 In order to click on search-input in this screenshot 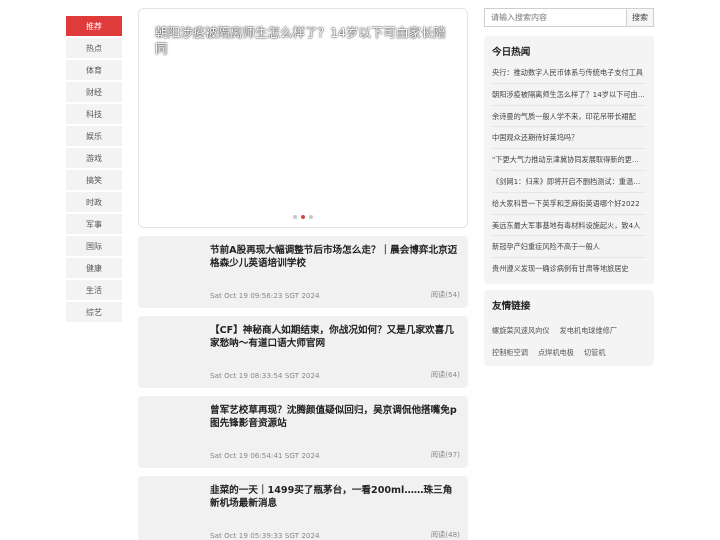, I will do `click(555, 17)`.